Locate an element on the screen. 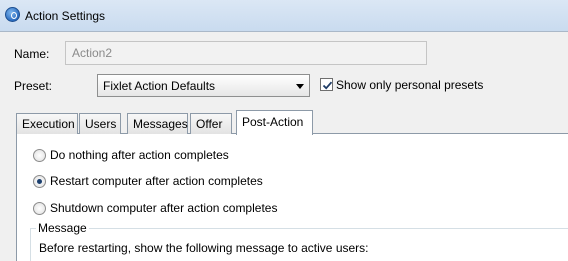  tab-messages: Messages is located at coordinates (157, 123).